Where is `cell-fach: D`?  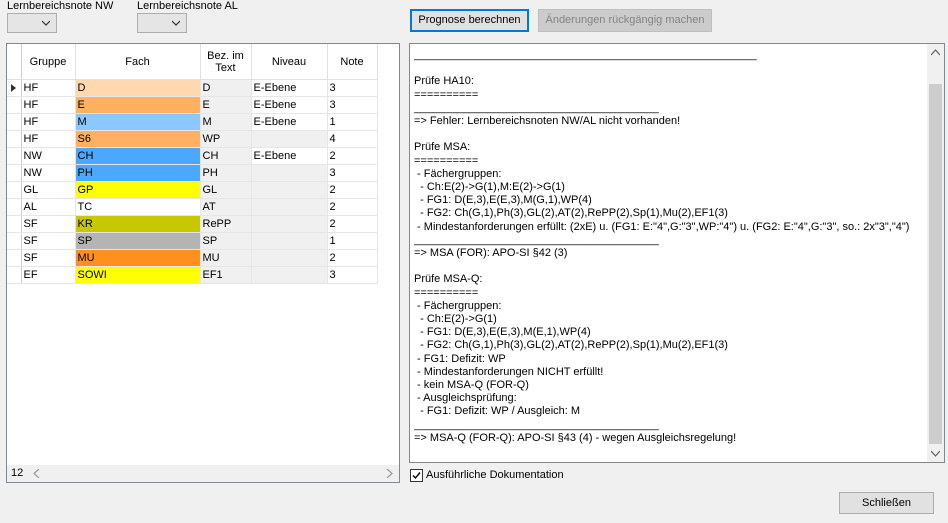 cell-fach: D is located at coordinates (138, 88).